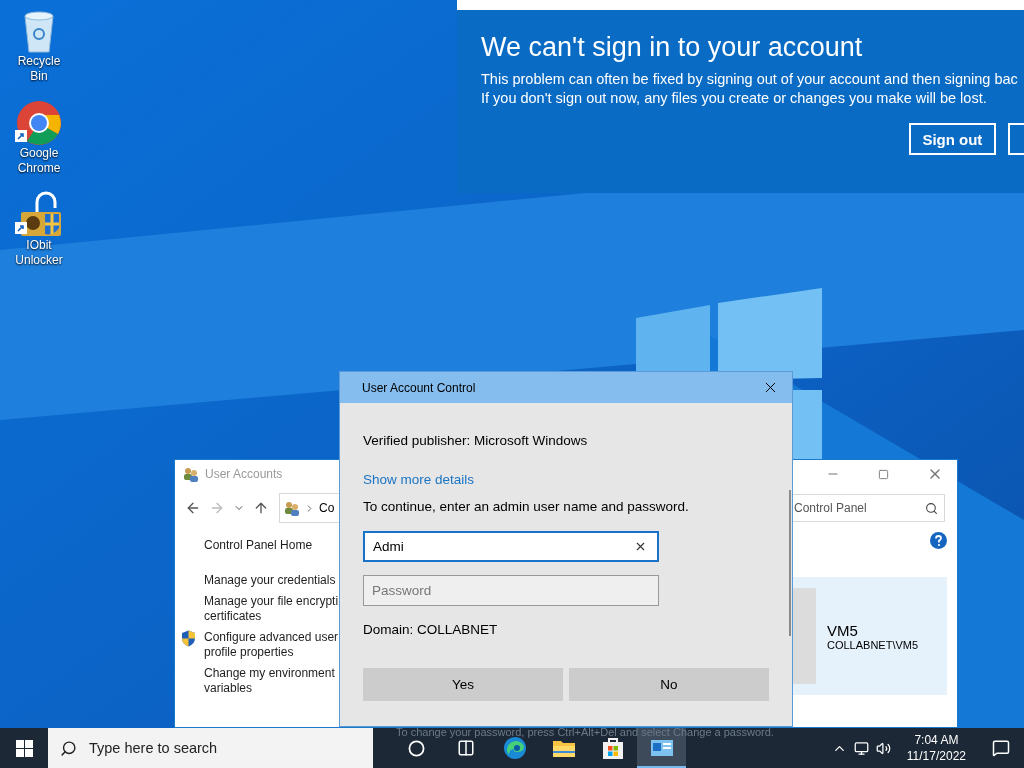 This screenshot has height=768, width=1024. Describe the element at coordinates (669, 684) in the screenshot. I see `dialog-button: No` at that location.